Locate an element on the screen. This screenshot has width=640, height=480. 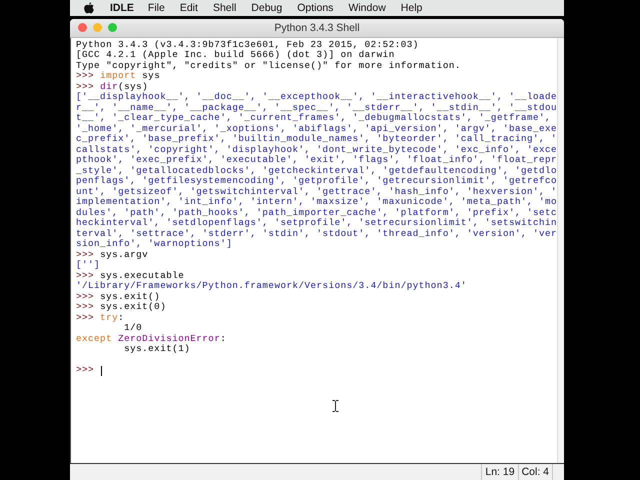
shell-line: sys.exit(1) is located at coordinates (156, 349).